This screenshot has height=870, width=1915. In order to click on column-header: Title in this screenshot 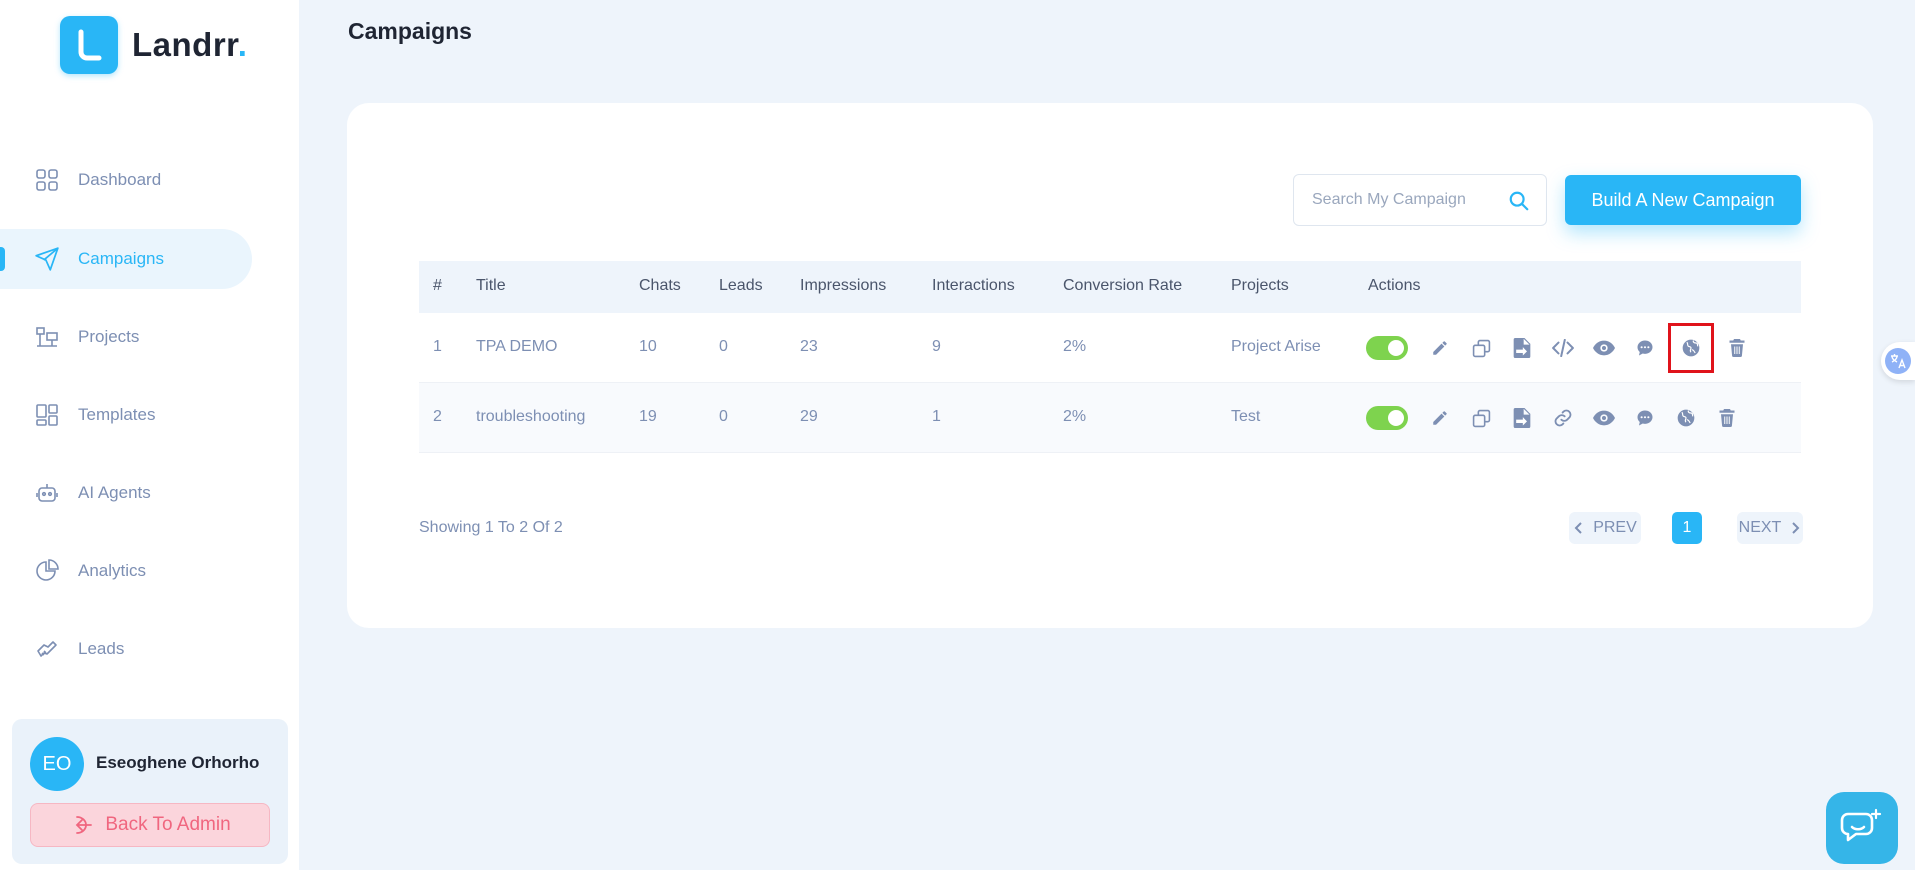, I will do `click(491, 285)`.